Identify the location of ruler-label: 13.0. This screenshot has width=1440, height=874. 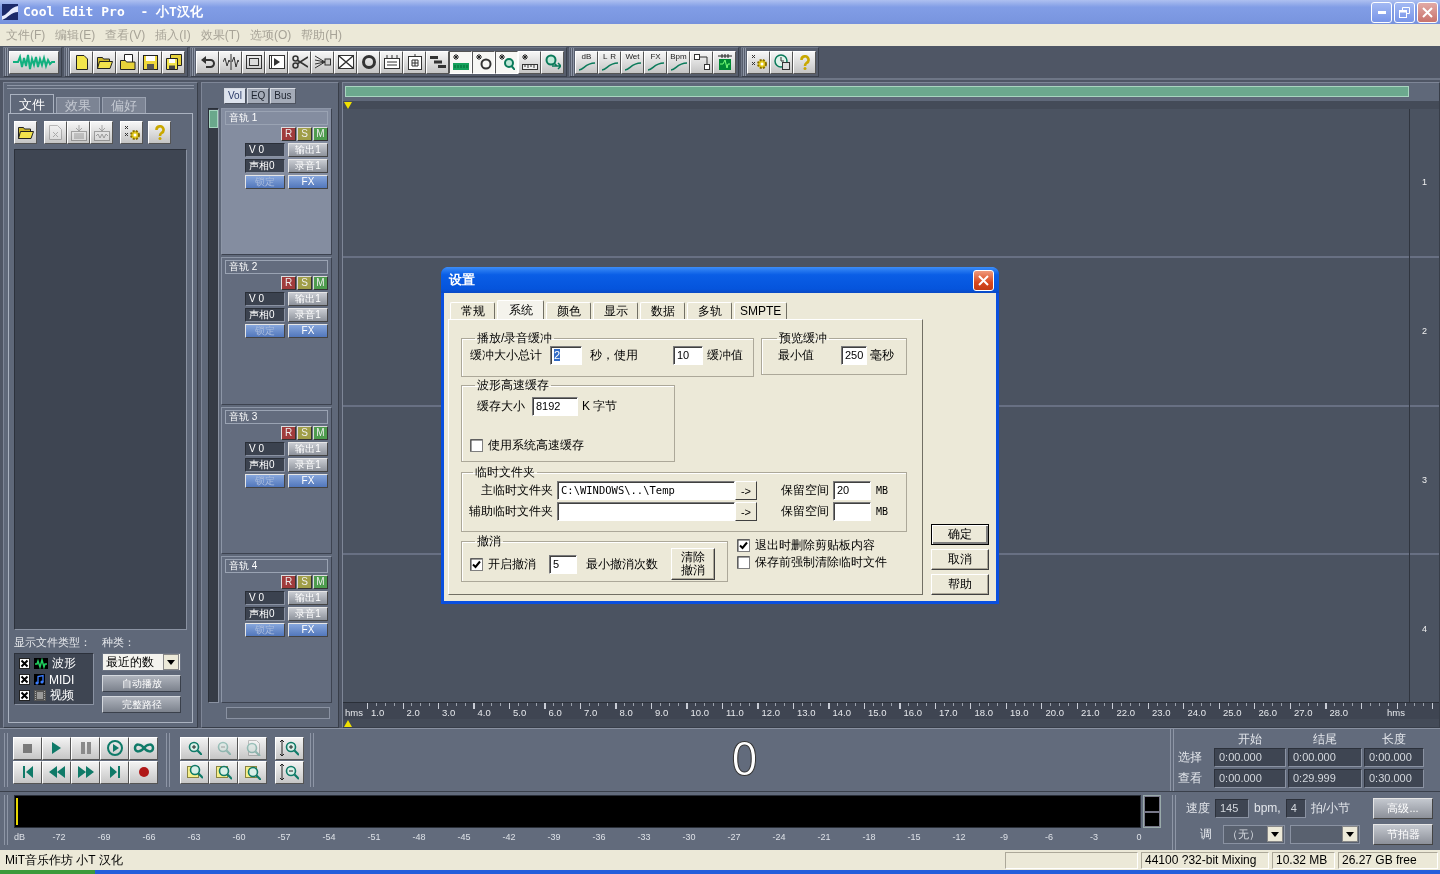
(806, 712).